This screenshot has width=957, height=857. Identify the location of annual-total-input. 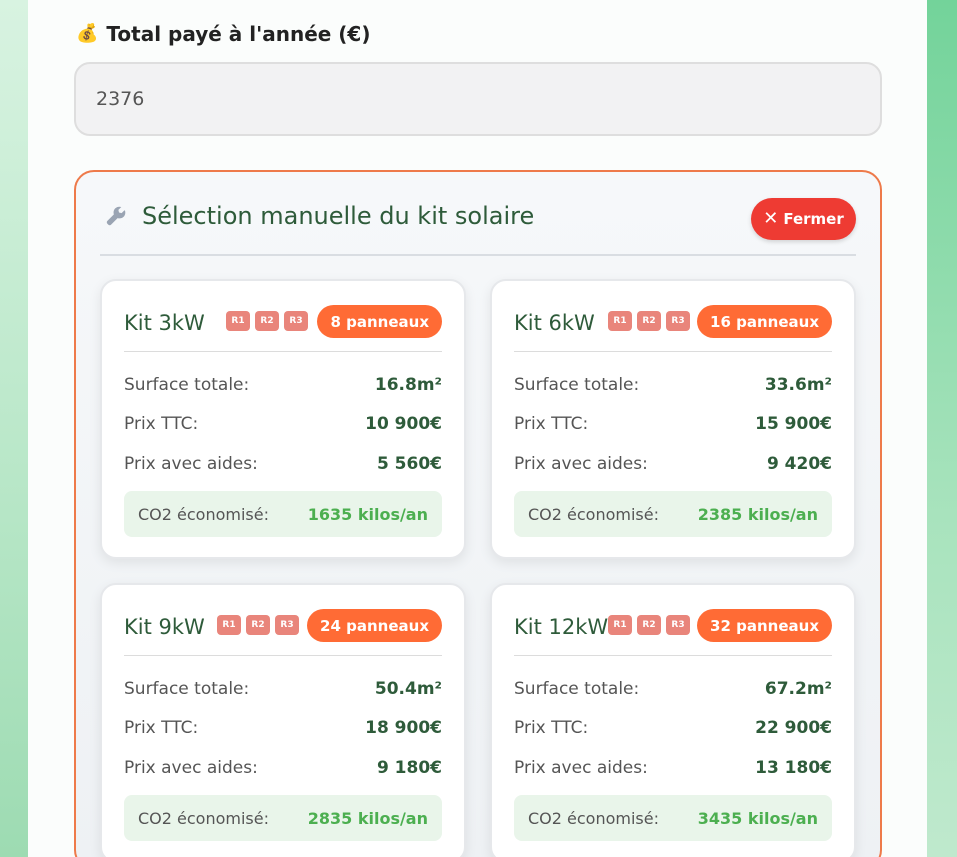
(478, 99).